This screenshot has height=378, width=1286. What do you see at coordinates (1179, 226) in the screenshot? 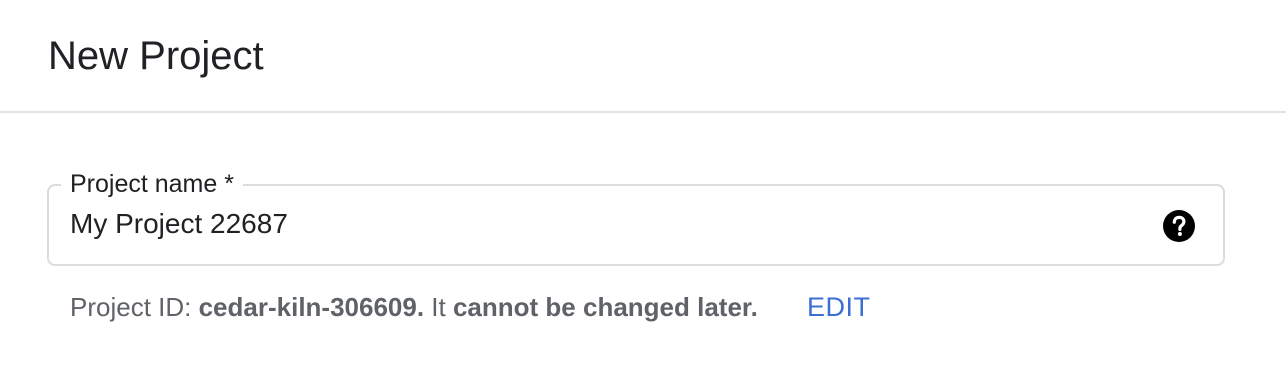
I see `help-circle-icon` at bounding box center [1179, 226].